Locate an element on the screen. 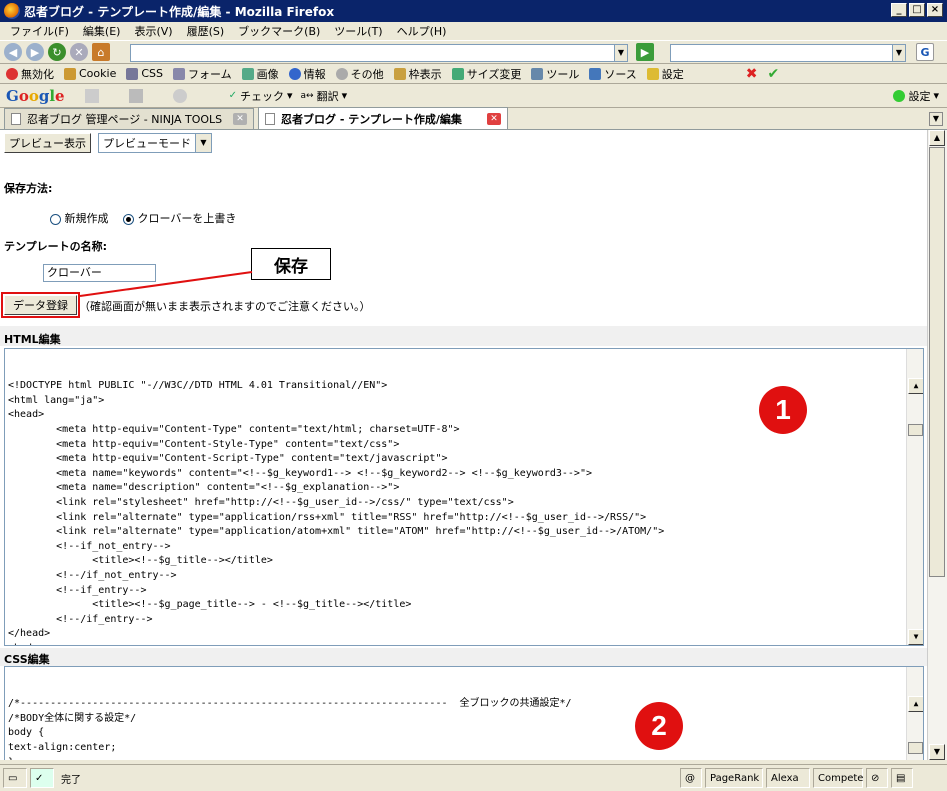 This screenshot has height=791, width=947. stop-icon: ✕ is located at coordinates (79, 52).